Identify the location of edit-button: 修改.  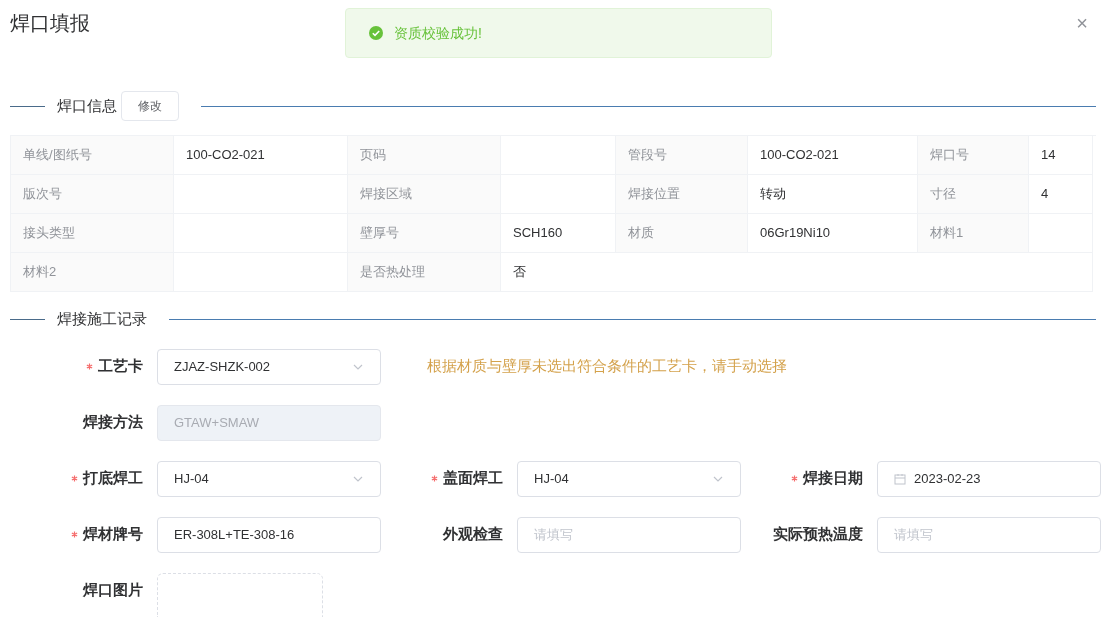
(150, 106).